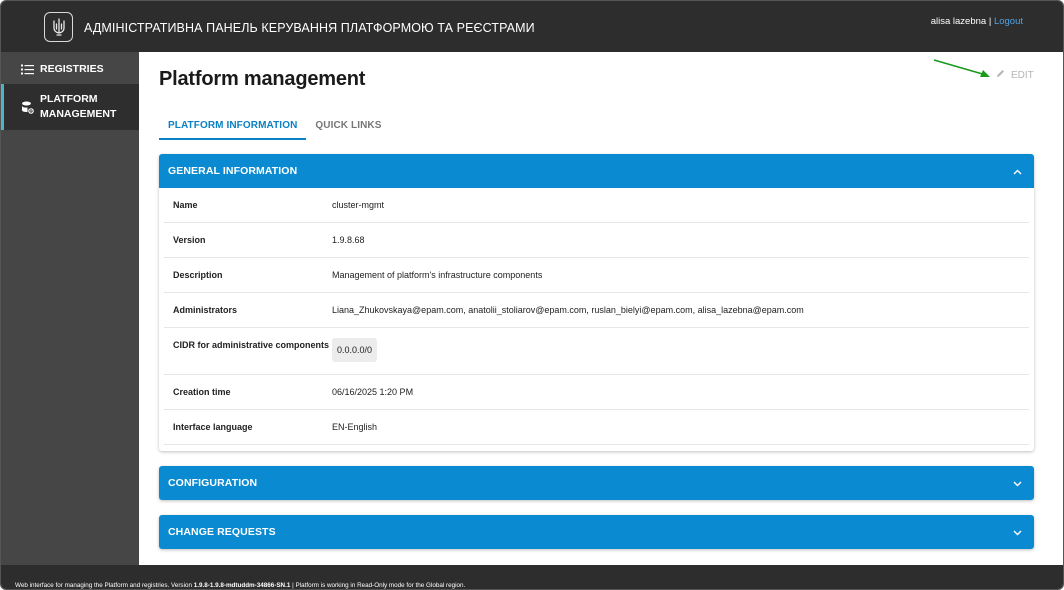 The width and height of the screenshot is (1064, 590). Describe the element at coordinates (1008, 21) in the screenshot. I see `logout-link: Logout` at that location.